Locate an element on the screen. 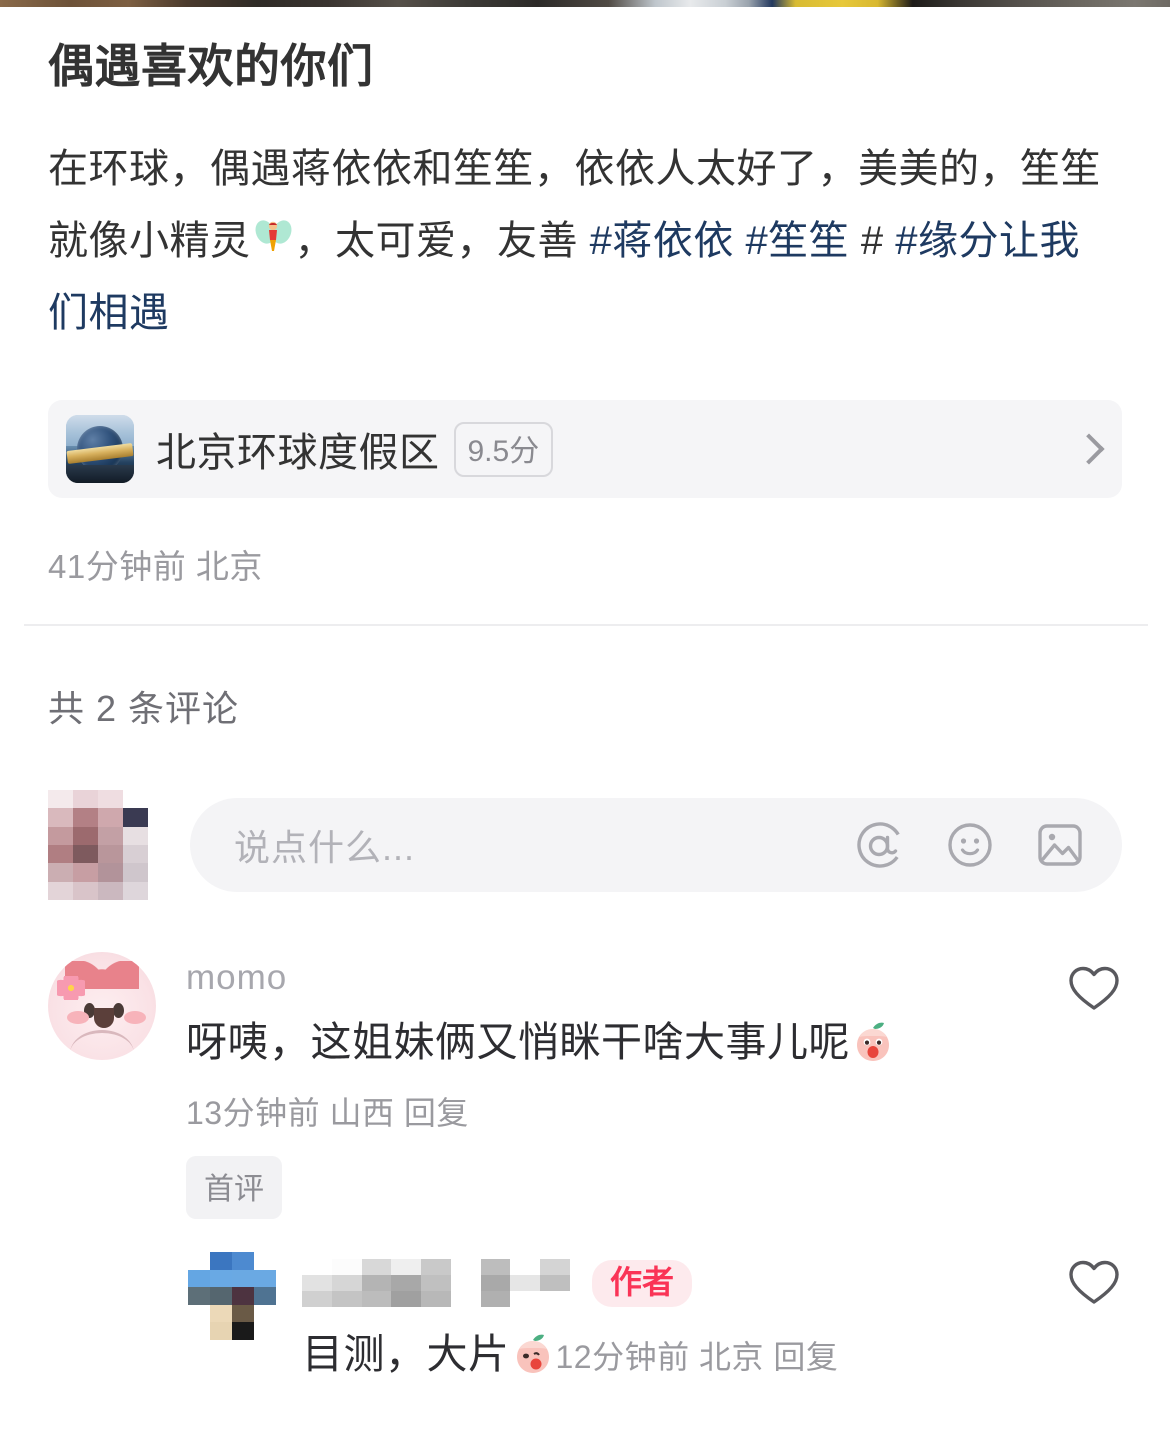  comment-username: momo is located at coordinates (617, 978).